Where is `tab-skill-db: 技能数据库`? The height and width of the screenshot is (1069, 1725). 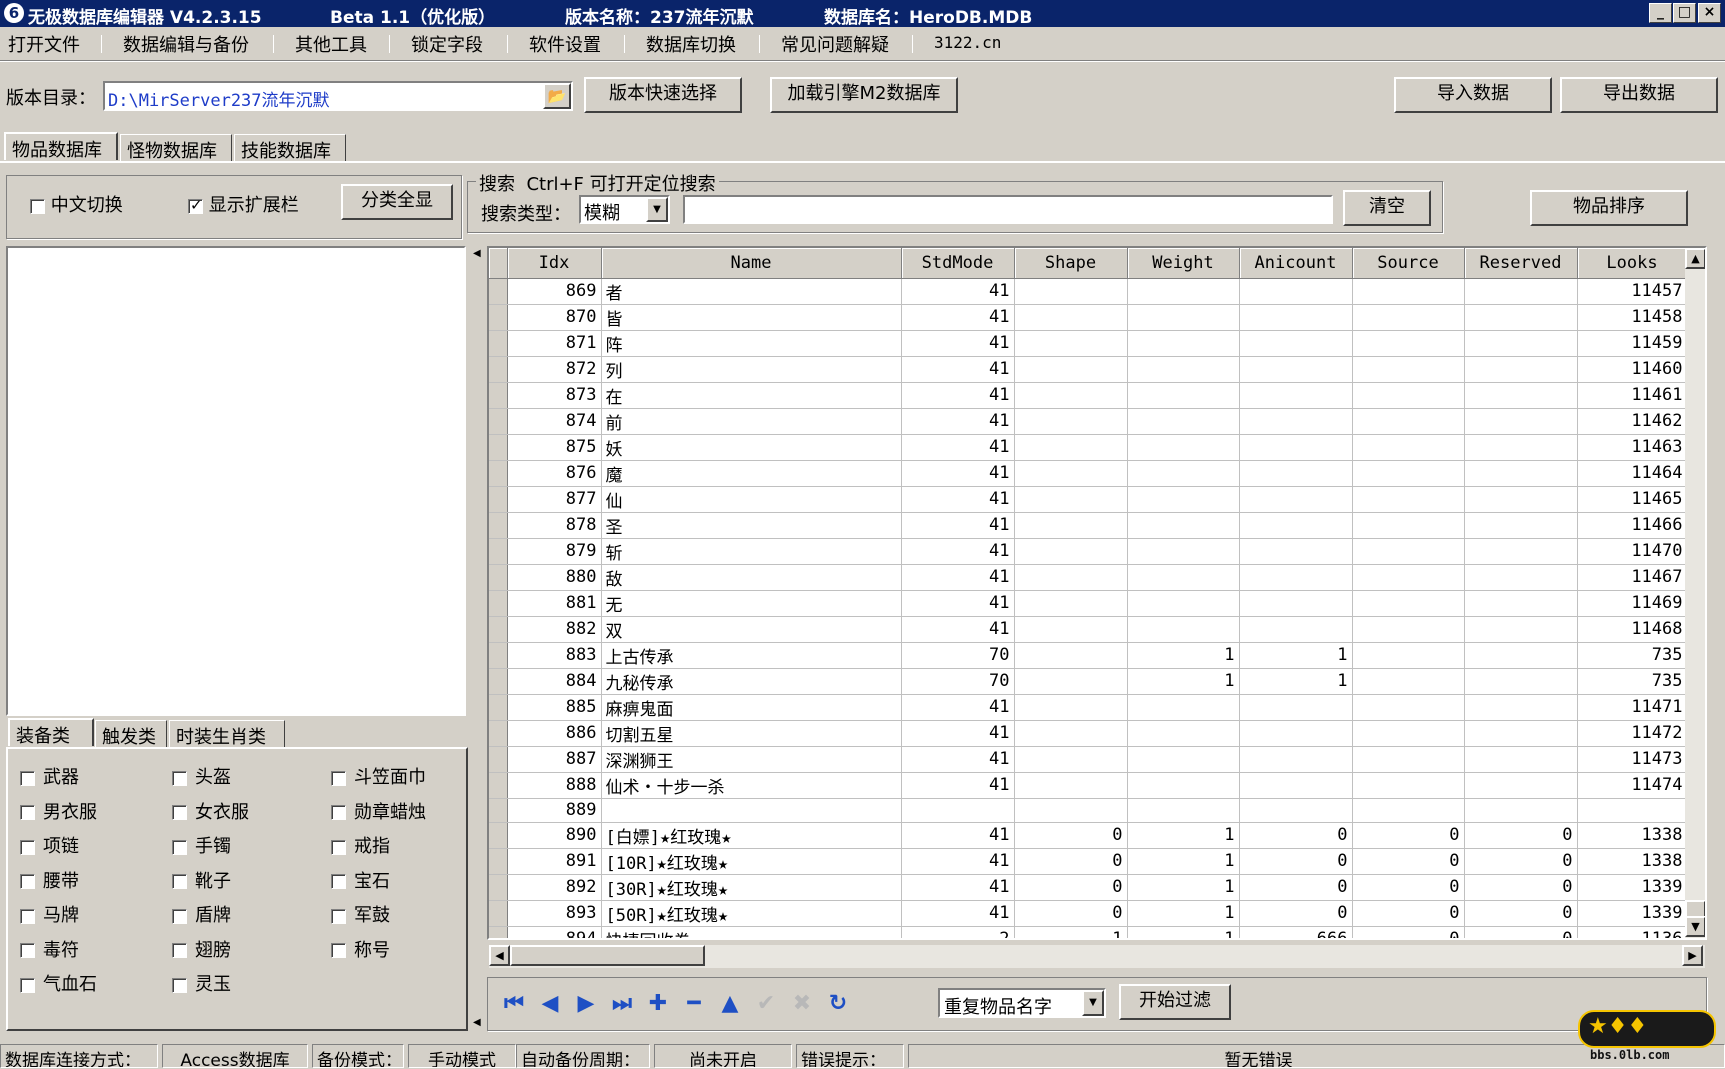 tab-skill-db: 技能数据库 is located at coordinates (290, 148).